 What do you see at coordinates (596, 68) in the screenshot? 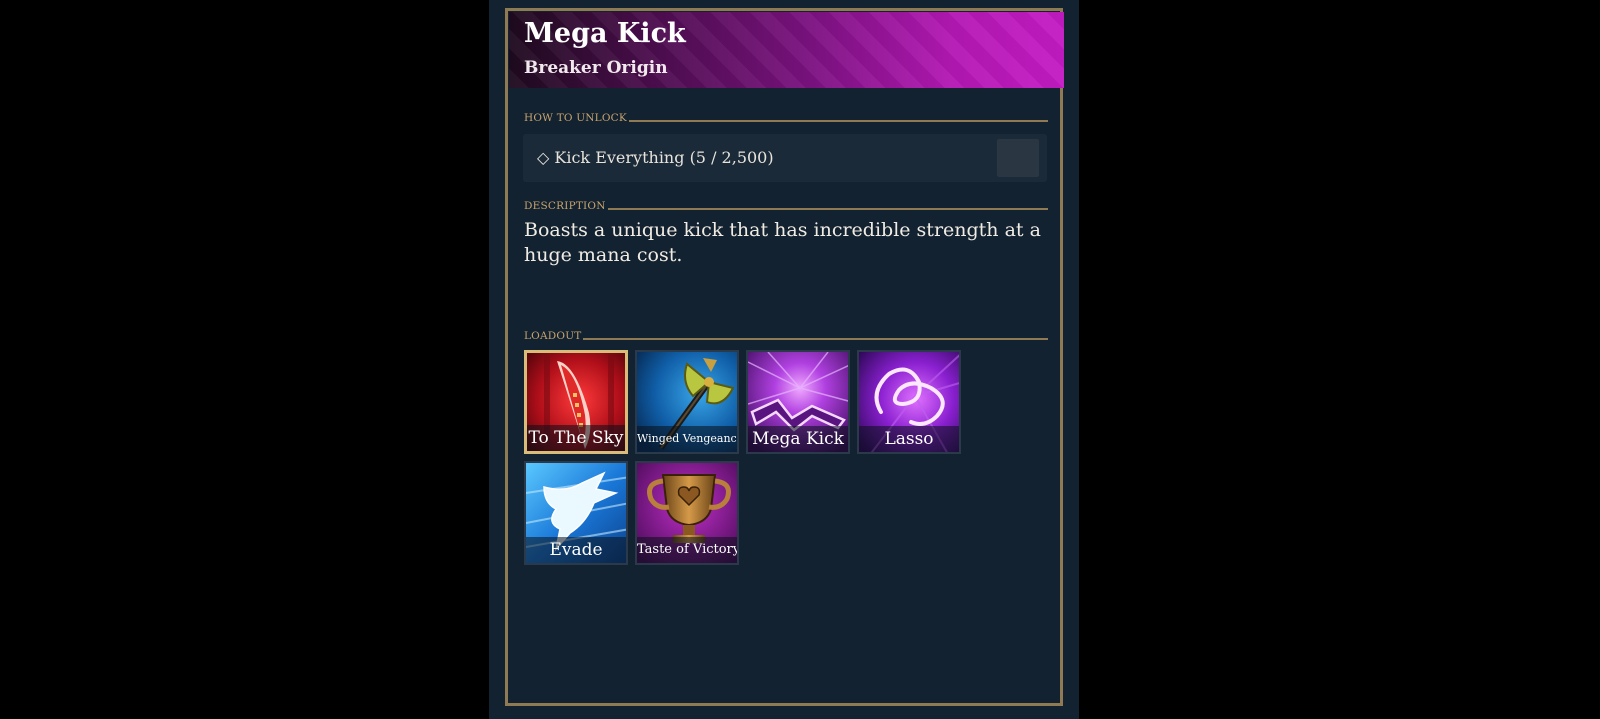
I see `ability-origin: Breaker Origin` at bounding box center [596, 68].